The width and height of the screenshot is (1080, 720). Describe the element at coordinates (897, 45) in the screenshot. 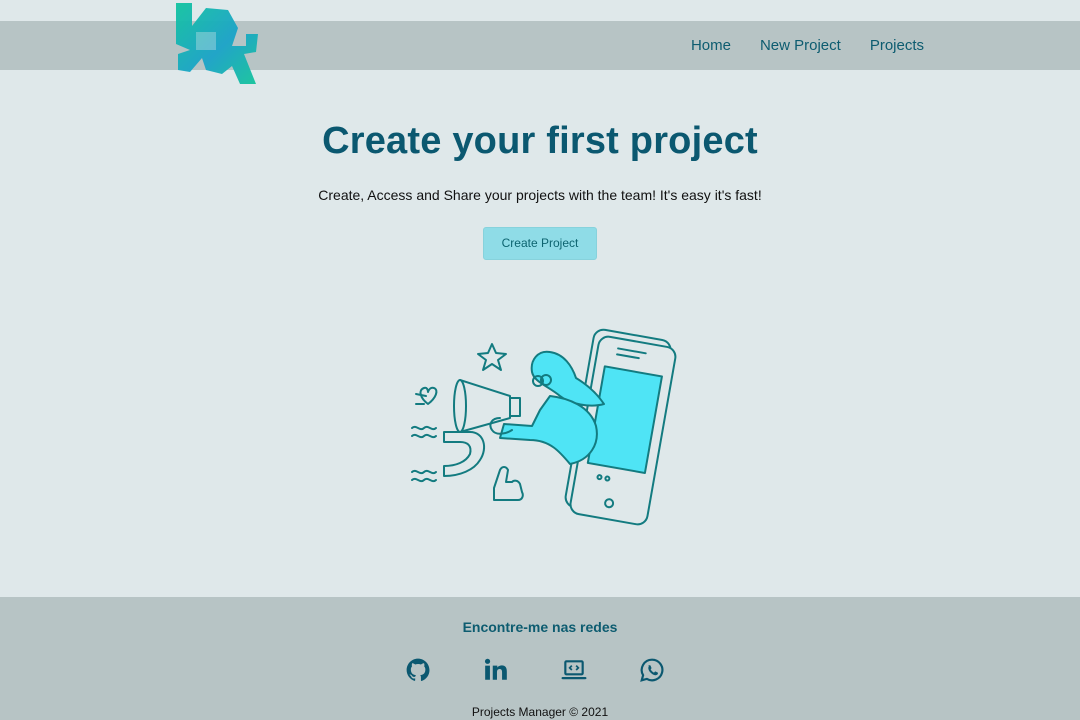

I see `nav-projects: Projects` at that location.